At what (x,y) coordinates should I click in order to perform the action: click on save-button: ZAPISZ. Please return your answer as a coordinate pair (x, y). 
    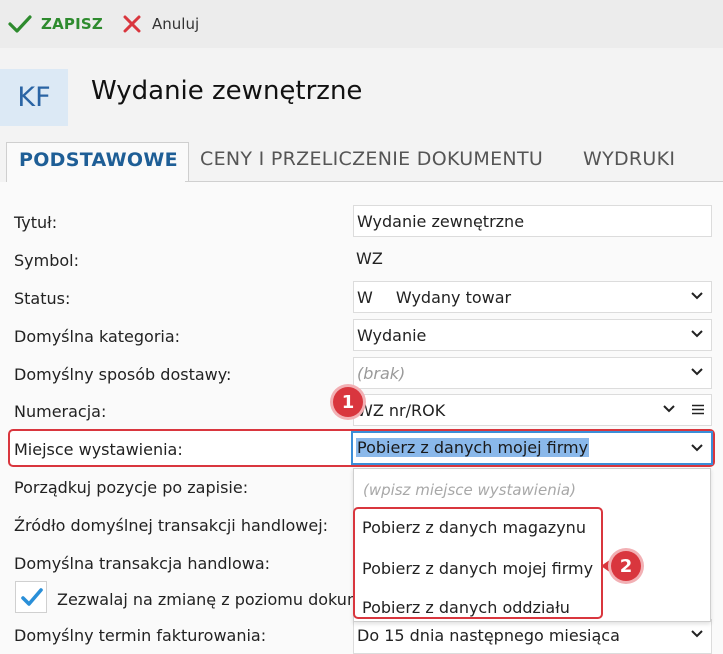
    Looking at the image, I should click on (55, 24).